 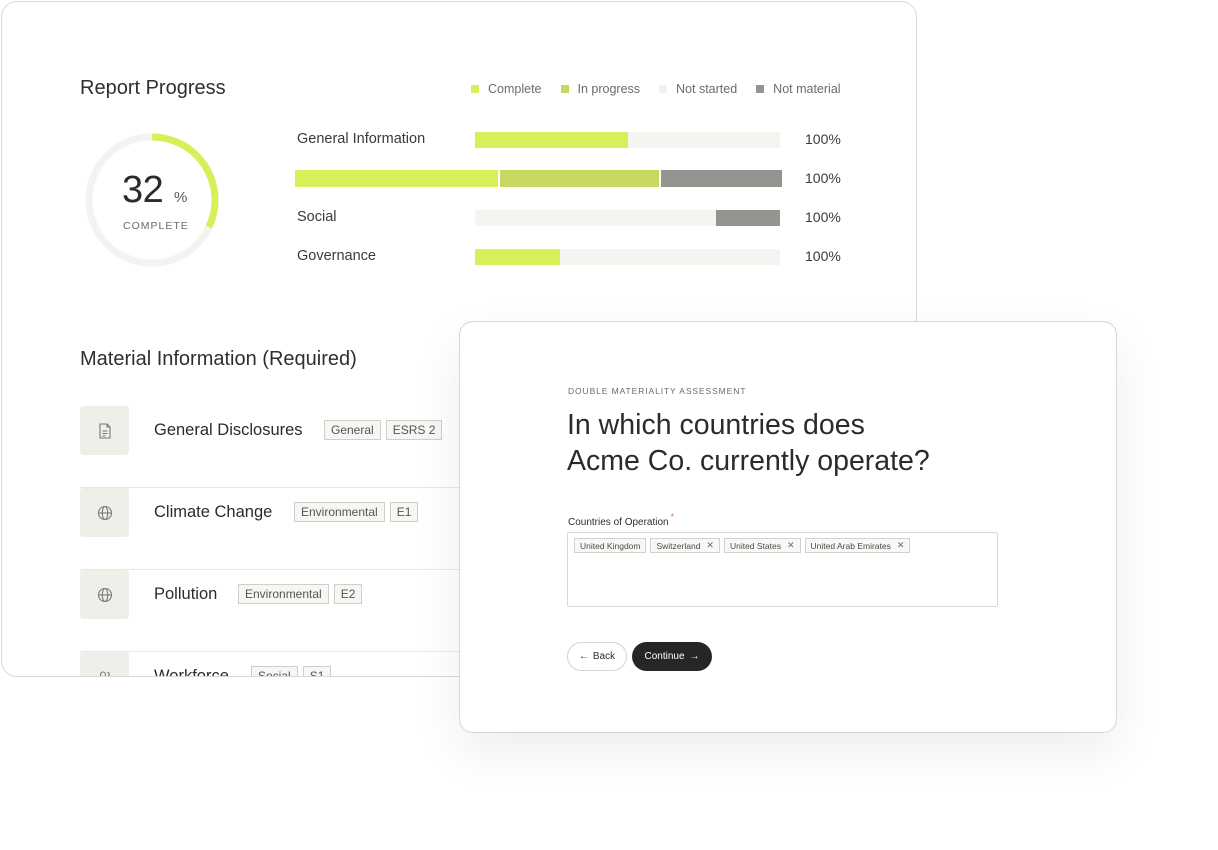 What do you see at coordinates (317, 217) in the screenshot?
I see `progress-row-label: Social` at bounding box center [317, 217].